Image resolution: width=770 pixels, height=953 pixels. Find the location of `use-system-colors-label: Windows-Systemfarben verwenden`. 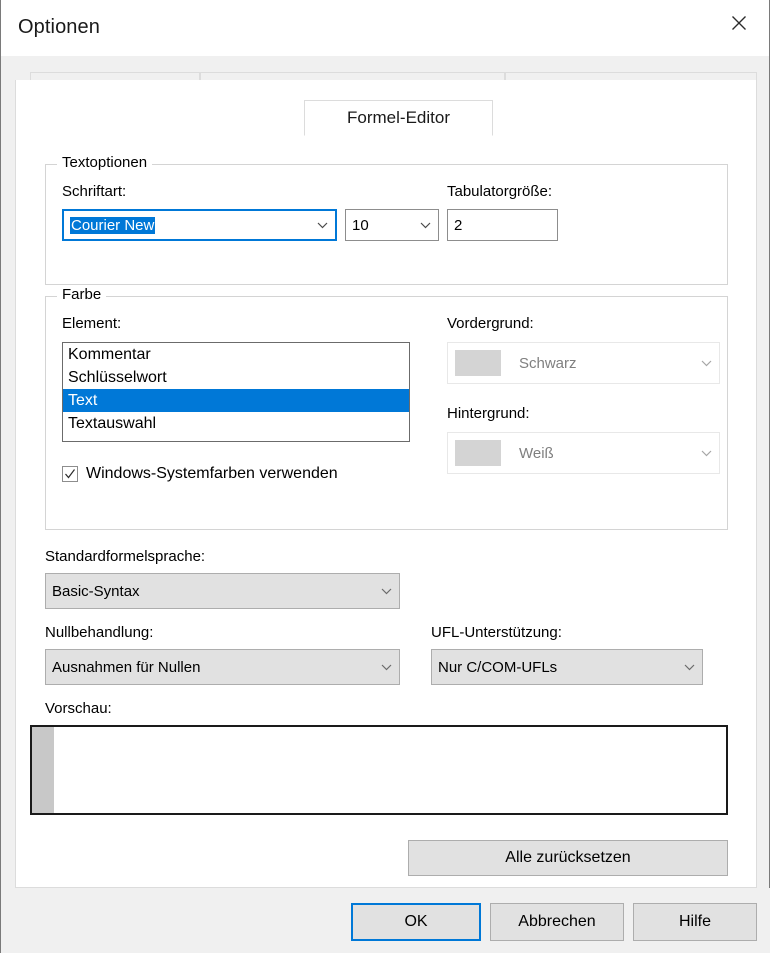

use-system-colors-label: Windows-Systemfarben verwenden is located at coordinates (212, 473).